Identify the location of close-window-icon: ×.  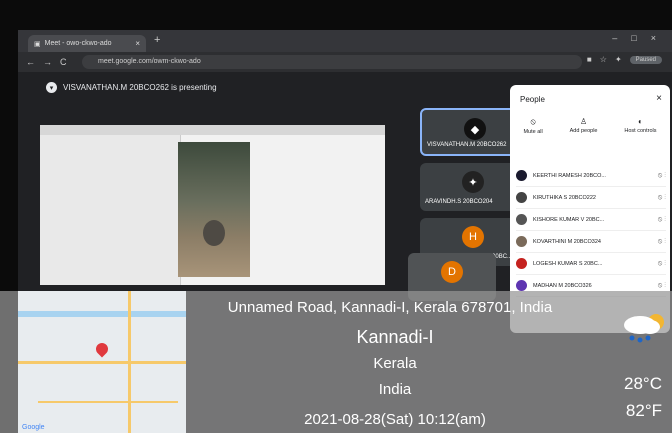
(653, 38).